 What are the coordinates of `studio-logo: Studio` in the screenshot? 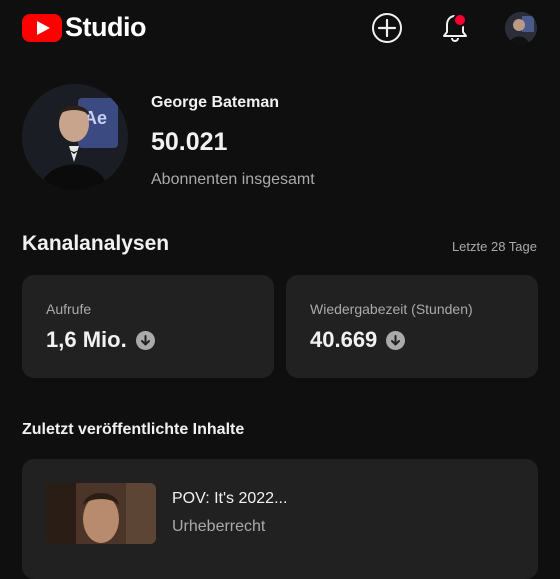 It's located at (84, 27).